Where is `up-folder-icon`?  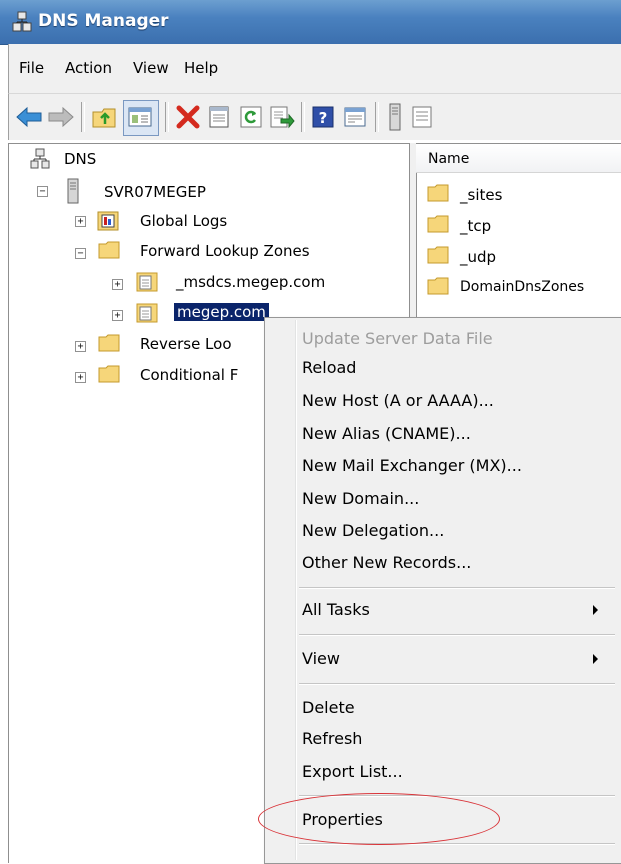
up-folder-icon is located at coordinates (105, 117).